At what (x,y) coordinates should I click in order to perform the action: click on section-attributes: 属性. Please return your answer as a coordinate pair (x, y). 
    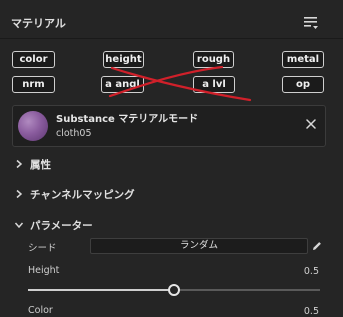
    Looking at the image, I should click on (32, 164).